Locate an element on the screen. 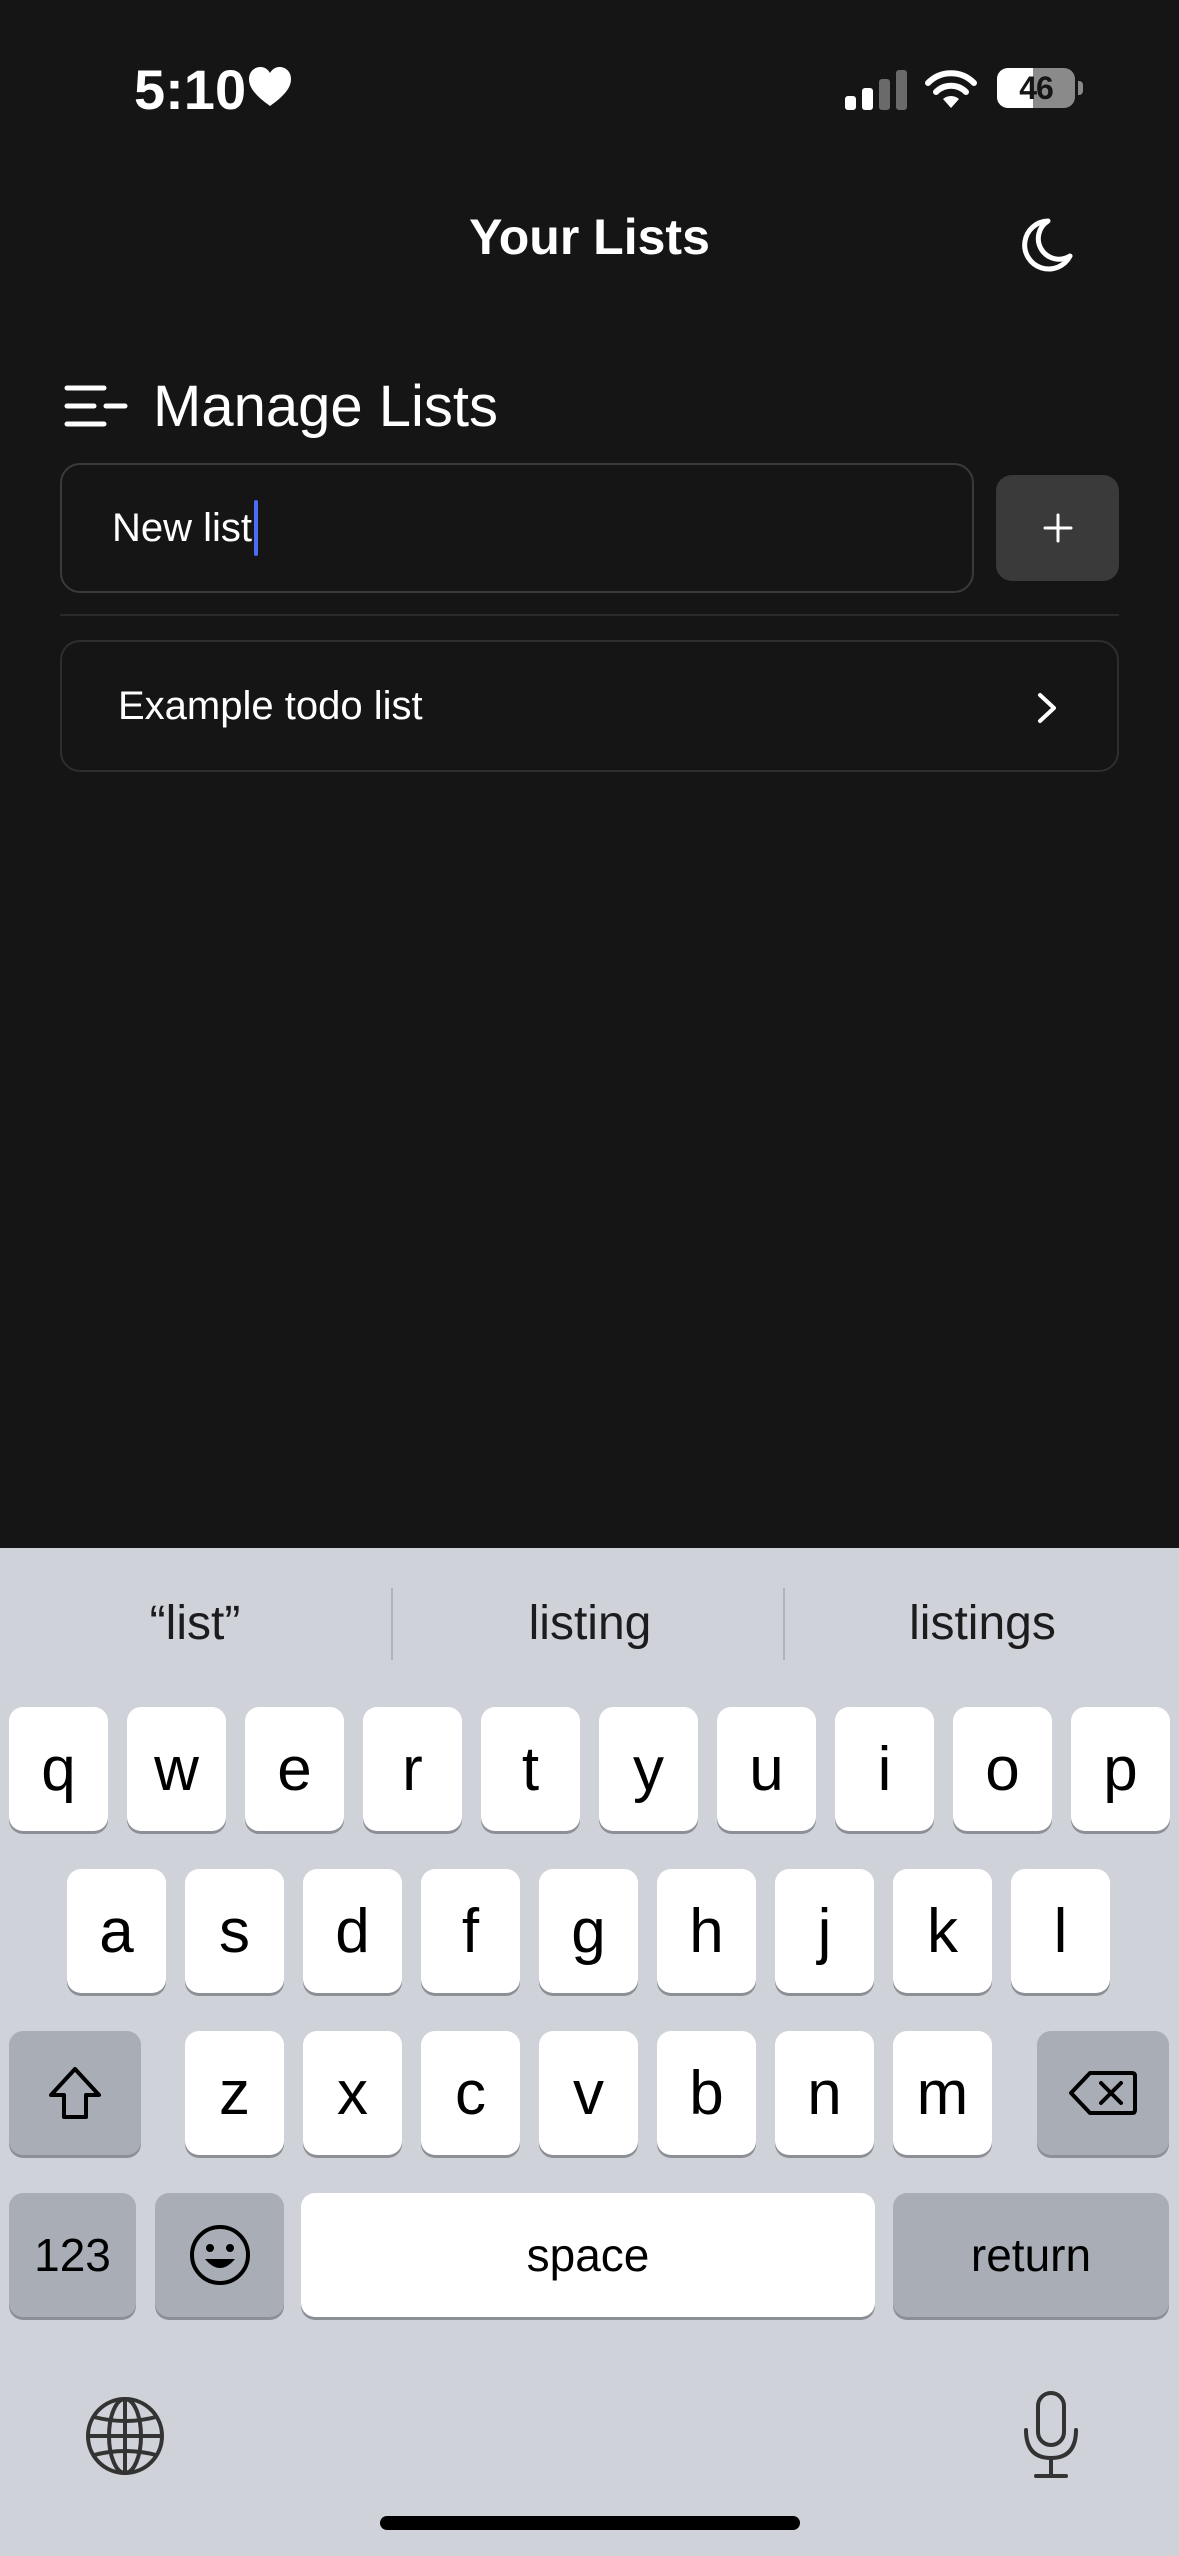  globe-icon is located at coordinates (125, 2436).